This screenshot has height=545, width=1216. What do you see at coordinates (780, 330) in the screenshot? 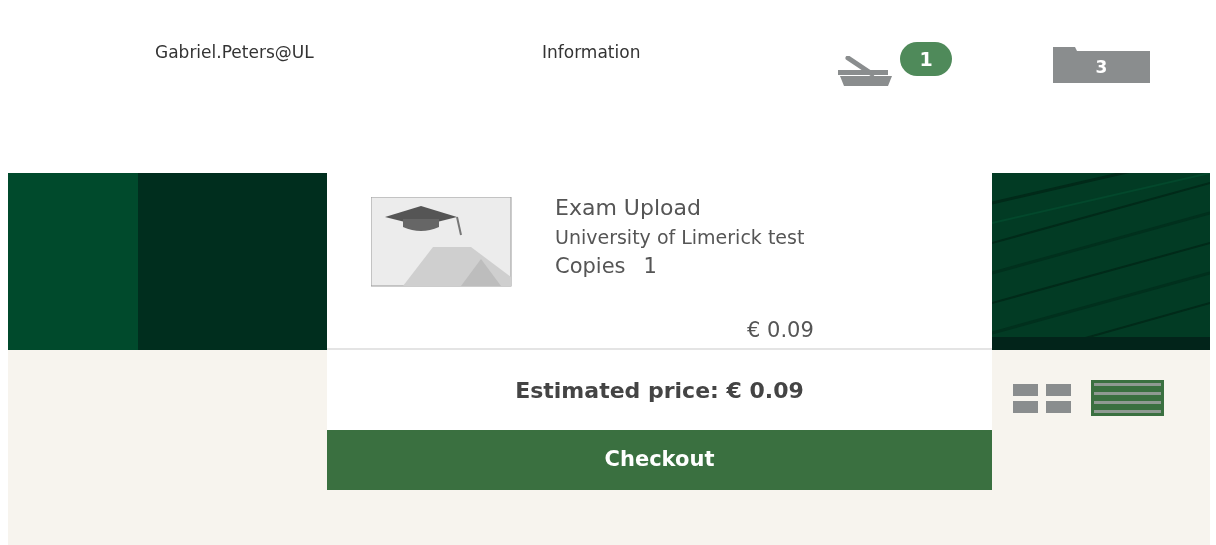
I see `item-price: € 0.09` at bounding box center [780, 330].